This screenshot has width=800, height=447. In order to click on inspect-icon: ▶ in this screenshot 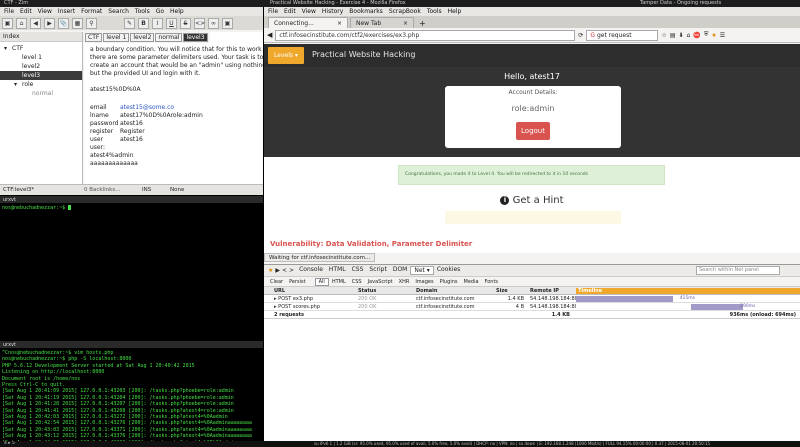, I will do `click(277, 270)`.